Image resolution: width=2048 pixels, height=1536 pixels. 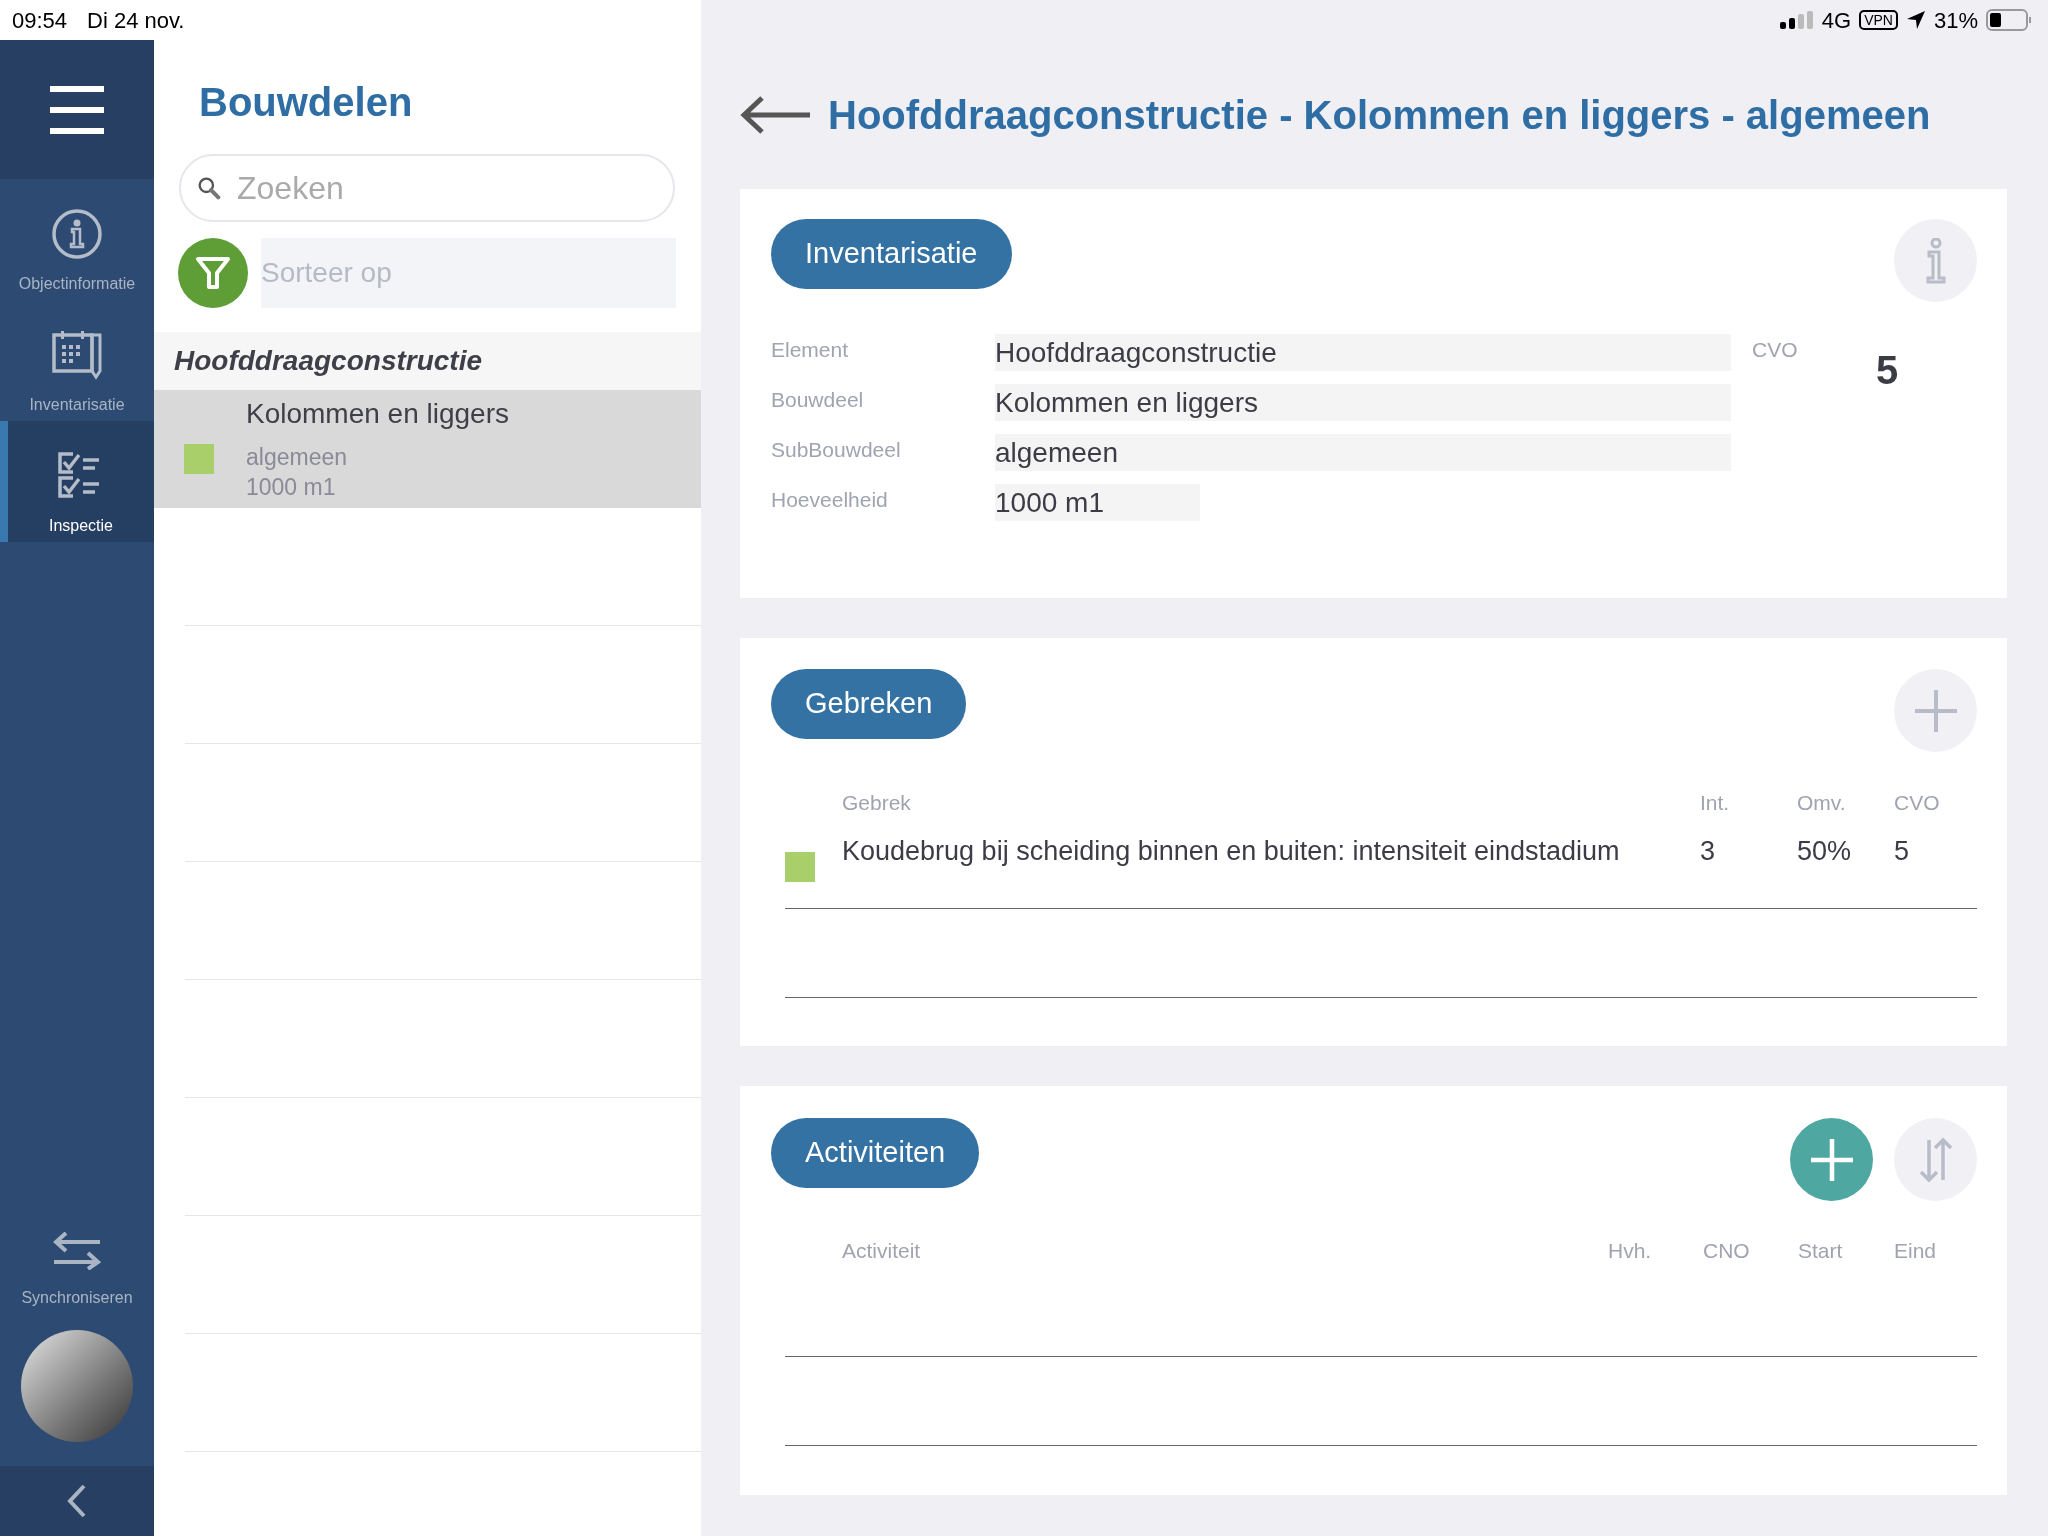 What do you see at coordinates (77, 1501) in the screenshot?
I see `collapse-chevron-icon` at bounding box center [77, 1501].